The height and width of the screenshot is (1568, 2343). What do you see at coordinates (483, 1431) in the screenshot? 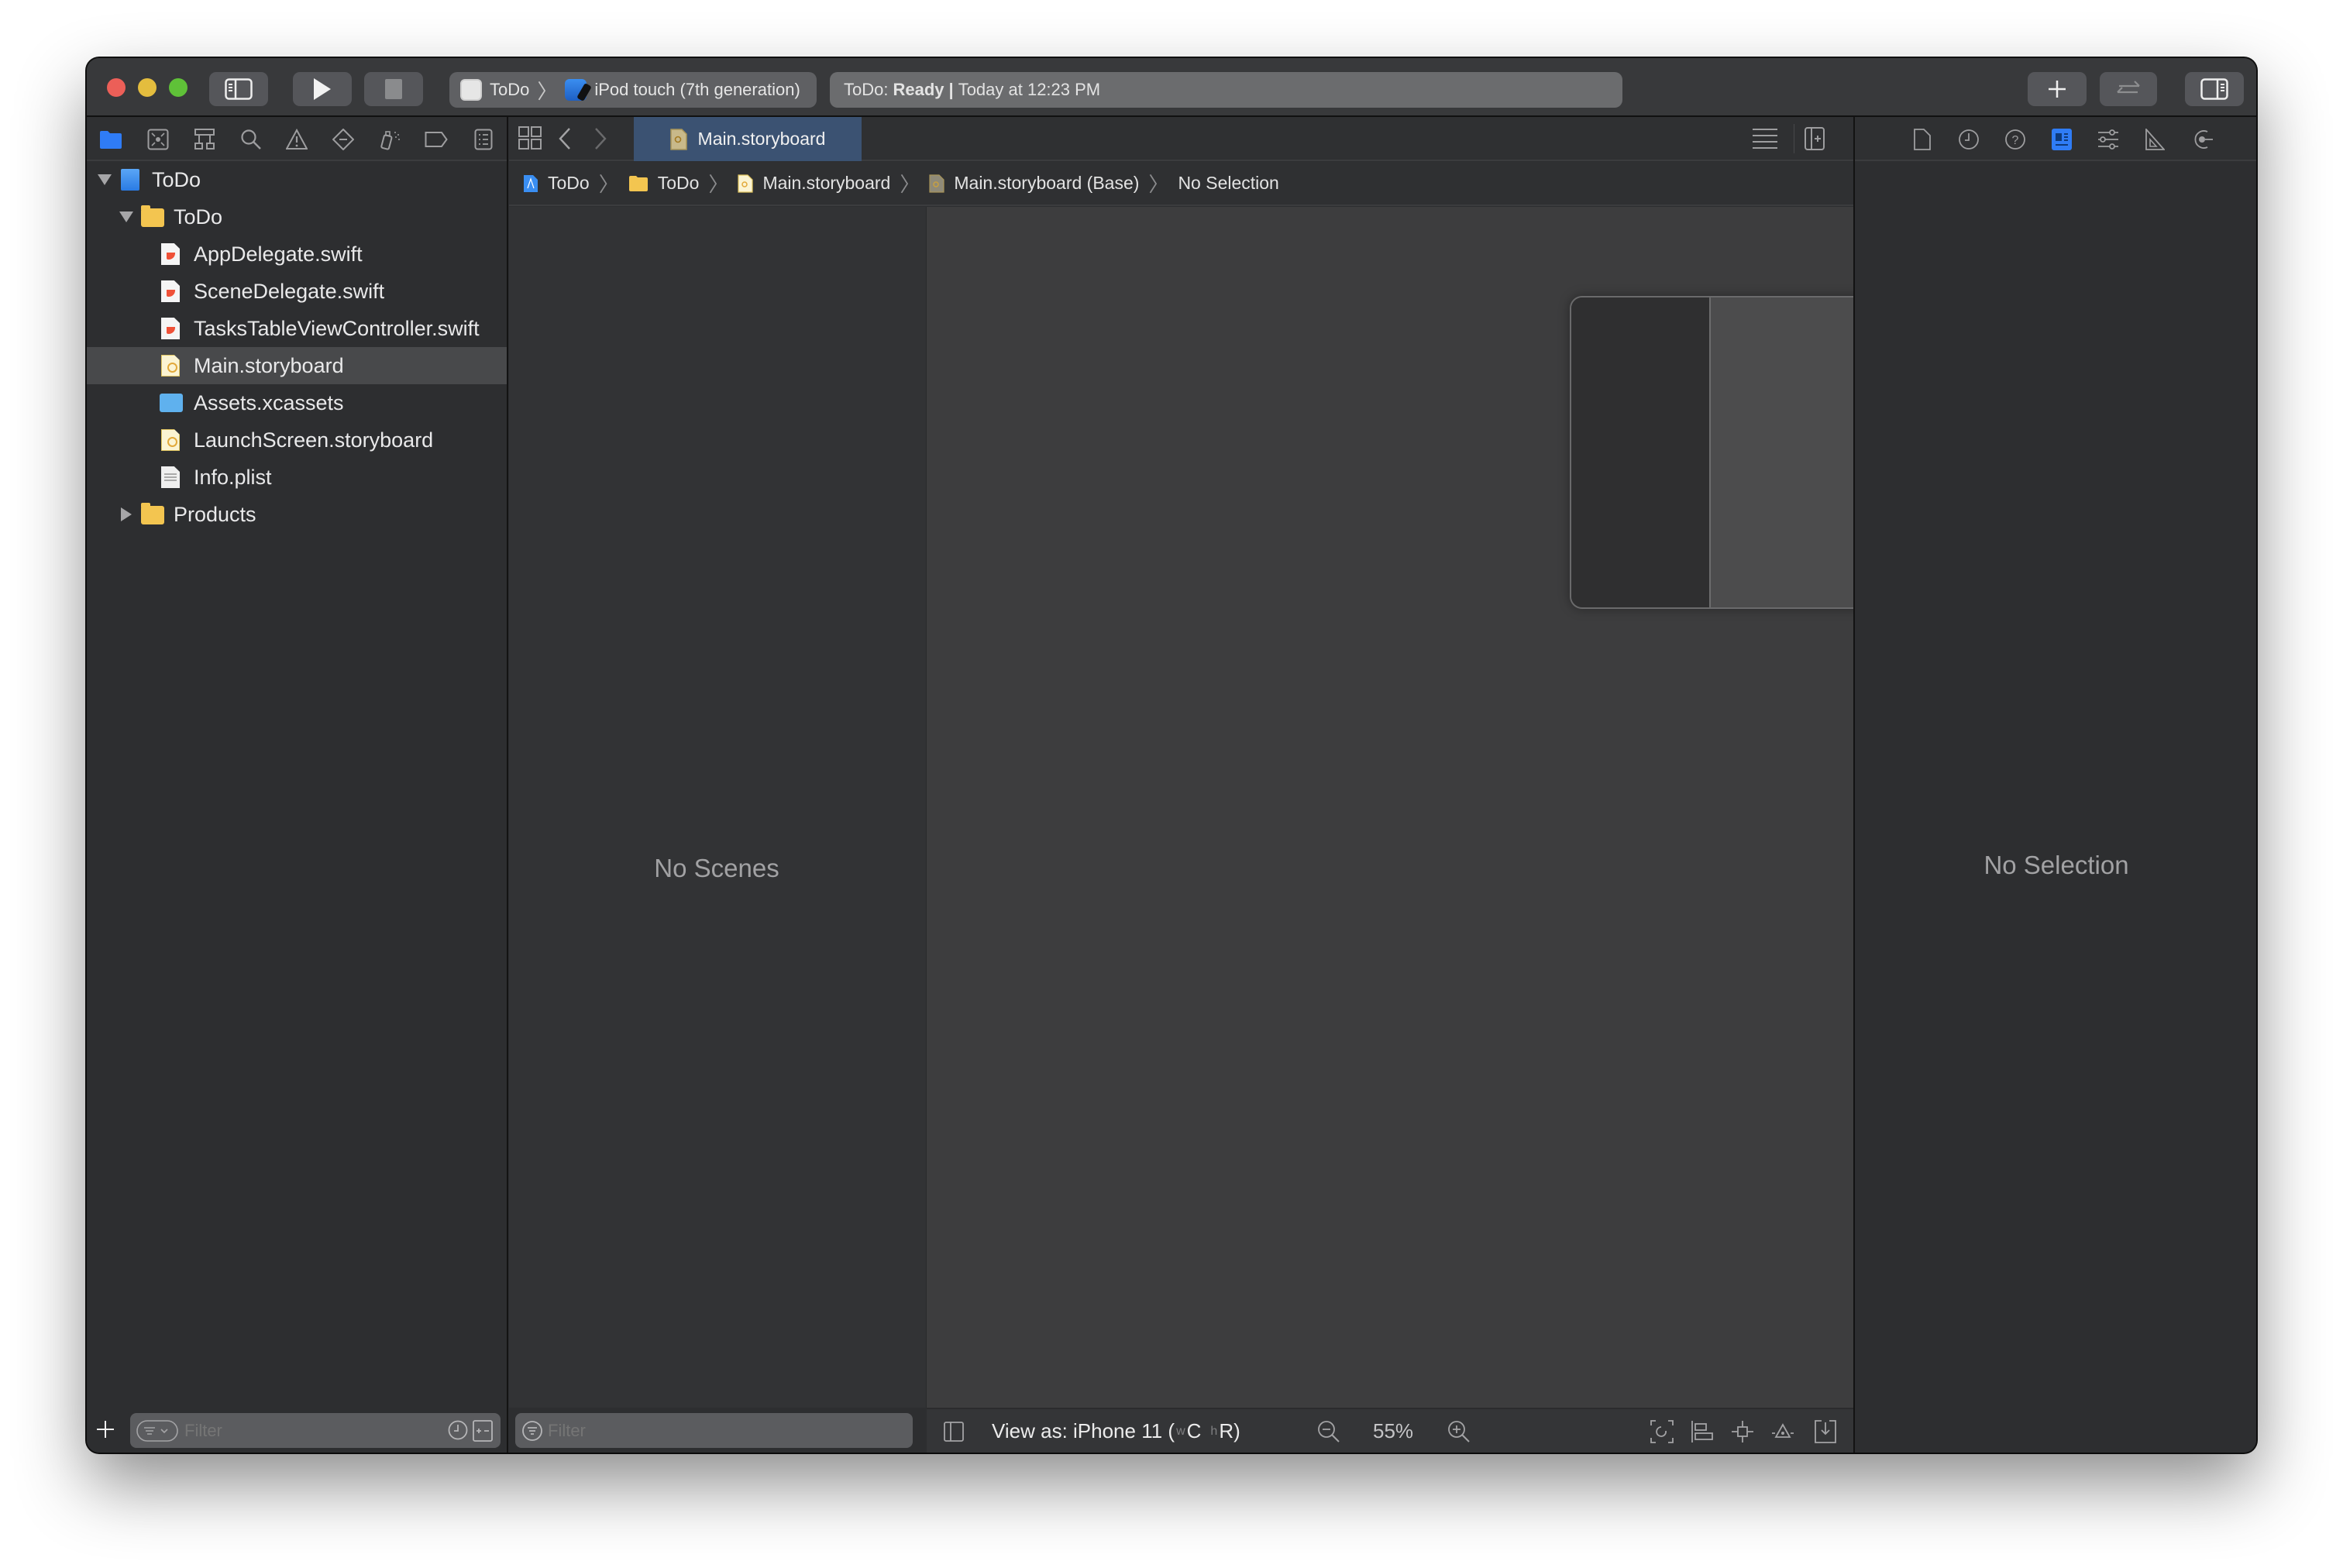
I see `source-control-status-icon` at bounding box center [483, 1431].